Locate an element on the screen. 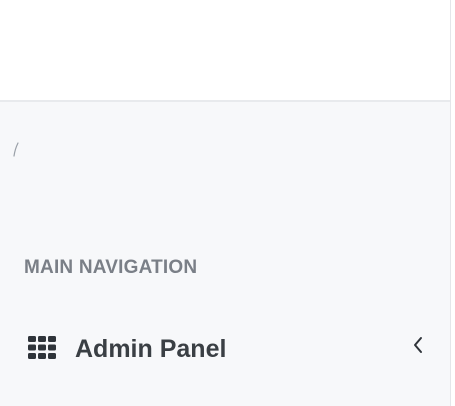 Image resolution: width=455 pixels, height=406 pixels. brand-logo-icon is located at coordinates (16, 149).